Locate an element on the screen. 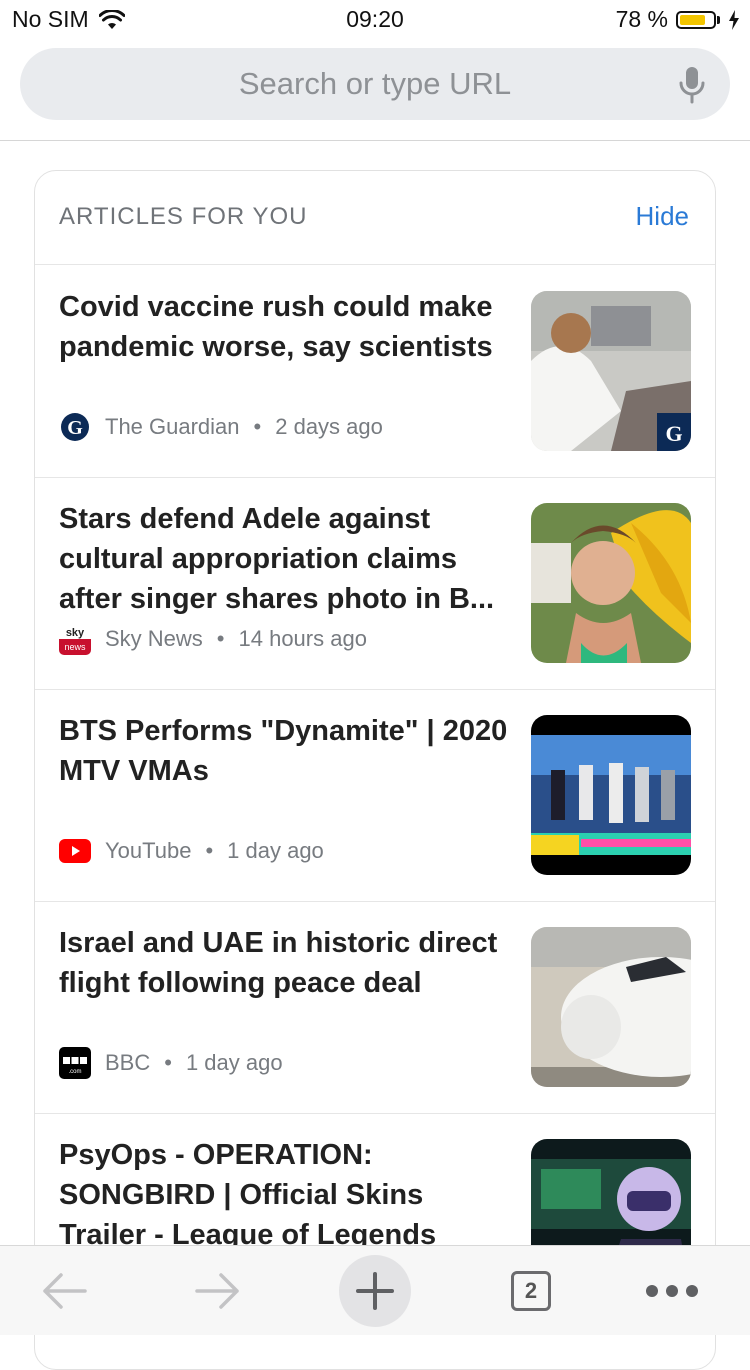  header-divider is located at coordinates (375, 140).